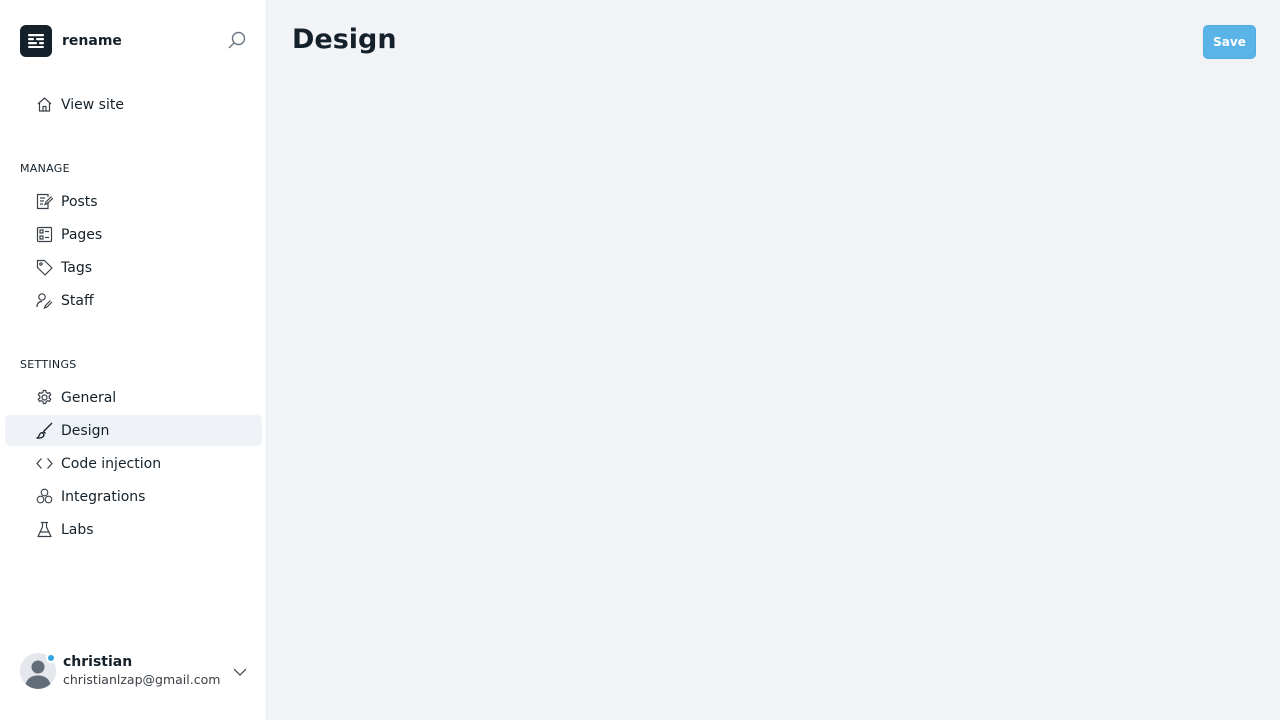  What do you see at coordinates (344, 39) in the screenshot?
I see `page-title: Design` at bounding box center [344, 39].